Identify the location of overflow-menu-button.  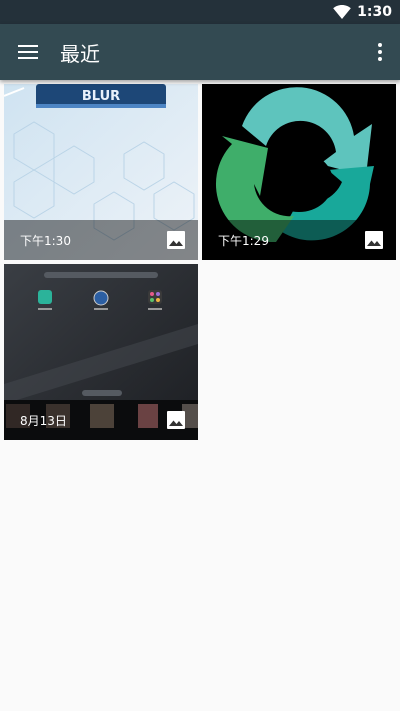
(380, 52).